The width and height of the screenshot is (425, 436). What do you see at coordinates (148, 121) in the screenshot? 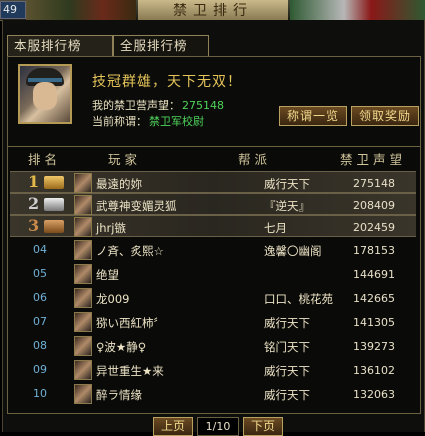
I see `title-line: 当前称谓： 禁卫军校尉` at bounding box center [148, 121].